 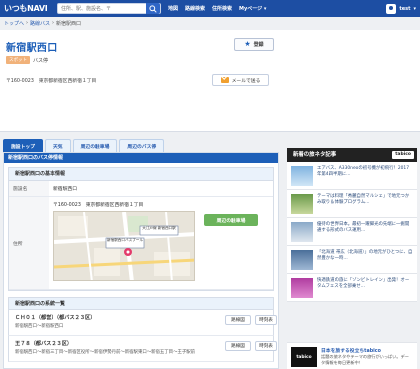 I want to click on breadcrumb-top-link: トップへ, so click(x=14, y=24).